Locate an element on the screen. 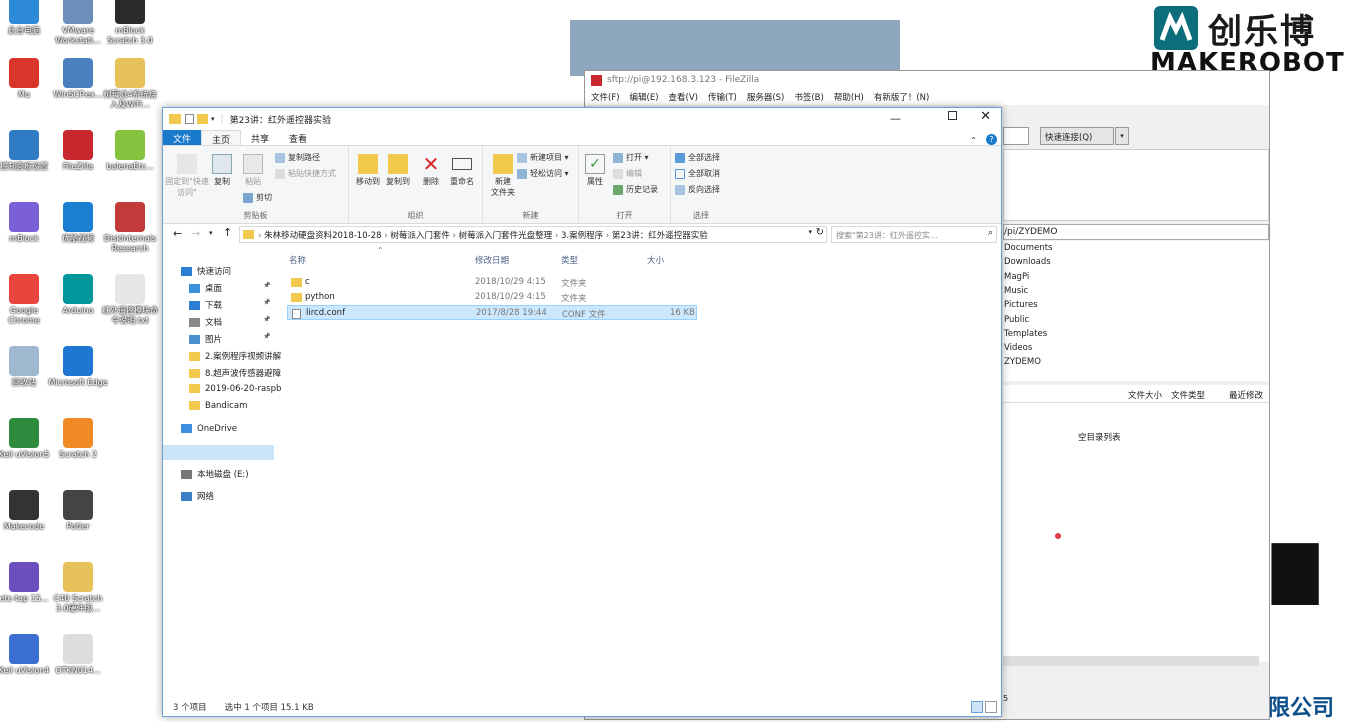  close-icon: ✕ is located at coordinates (985, 116).